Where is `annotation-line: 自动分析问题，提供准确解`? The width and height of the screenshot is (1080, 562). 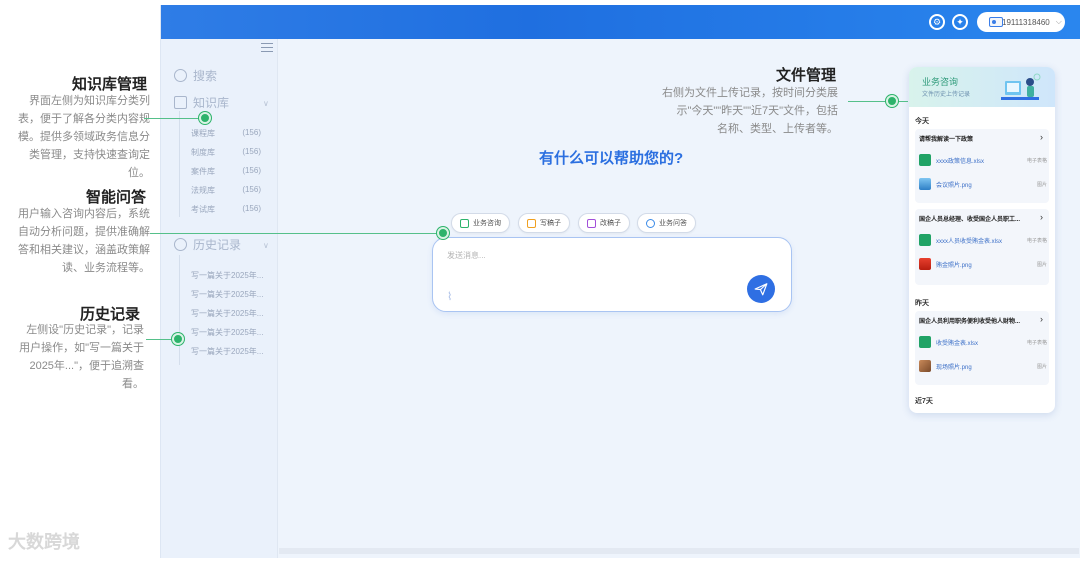
annotation-line: 自动分析问题，提供准确解 is located at coordinates (84, 232).